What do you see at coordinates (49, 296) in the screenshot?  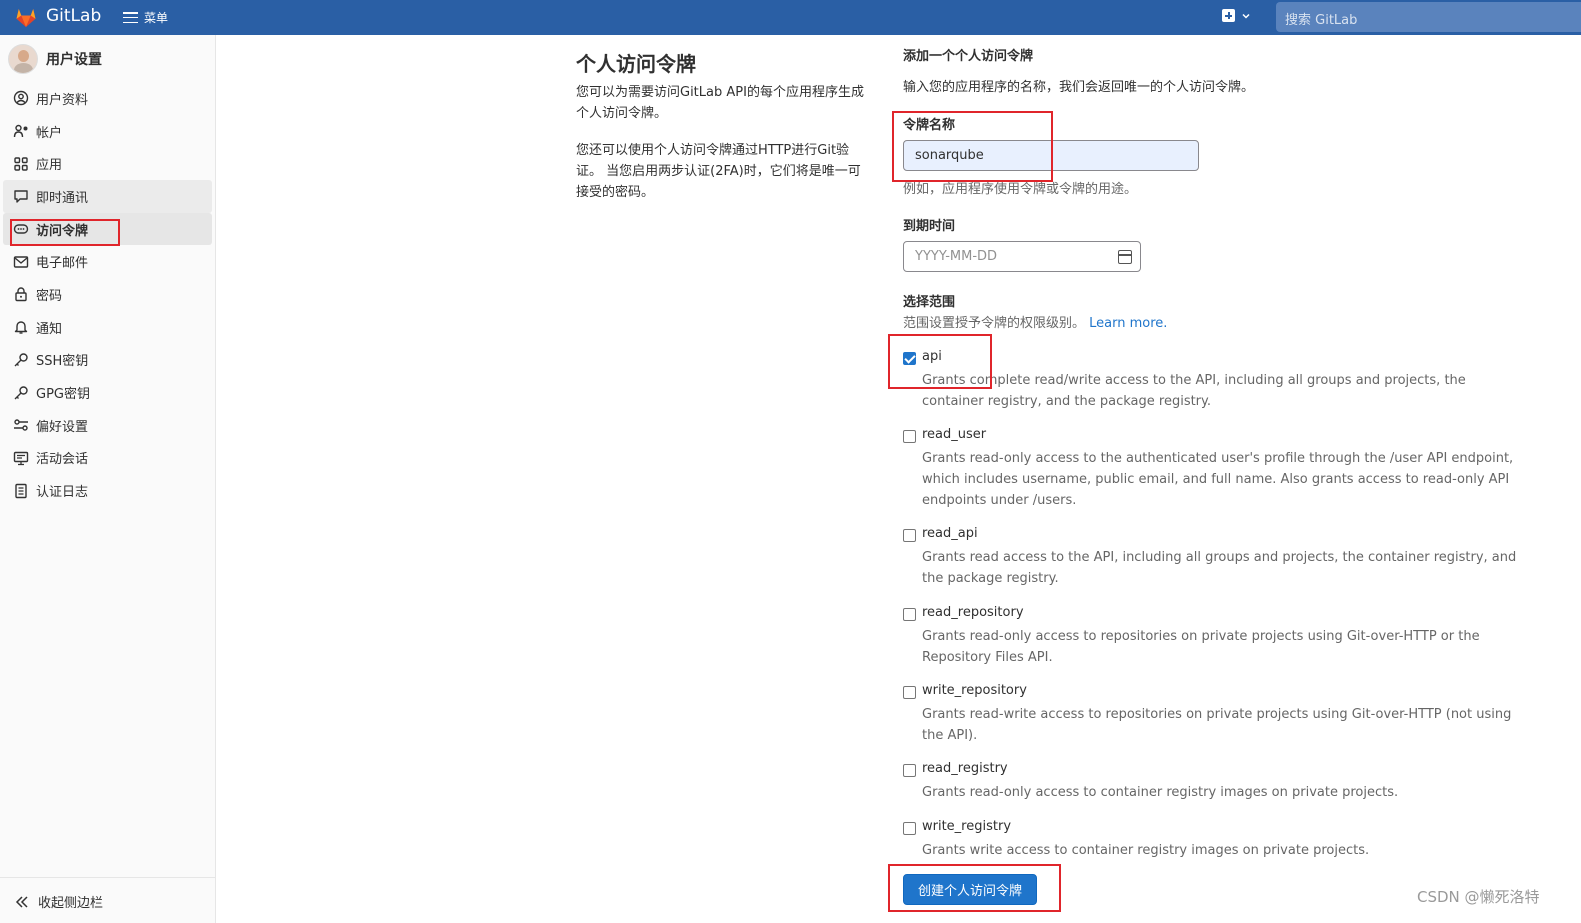 I see `sidebar-item-label: 密码` at bounding box center [49, 296].